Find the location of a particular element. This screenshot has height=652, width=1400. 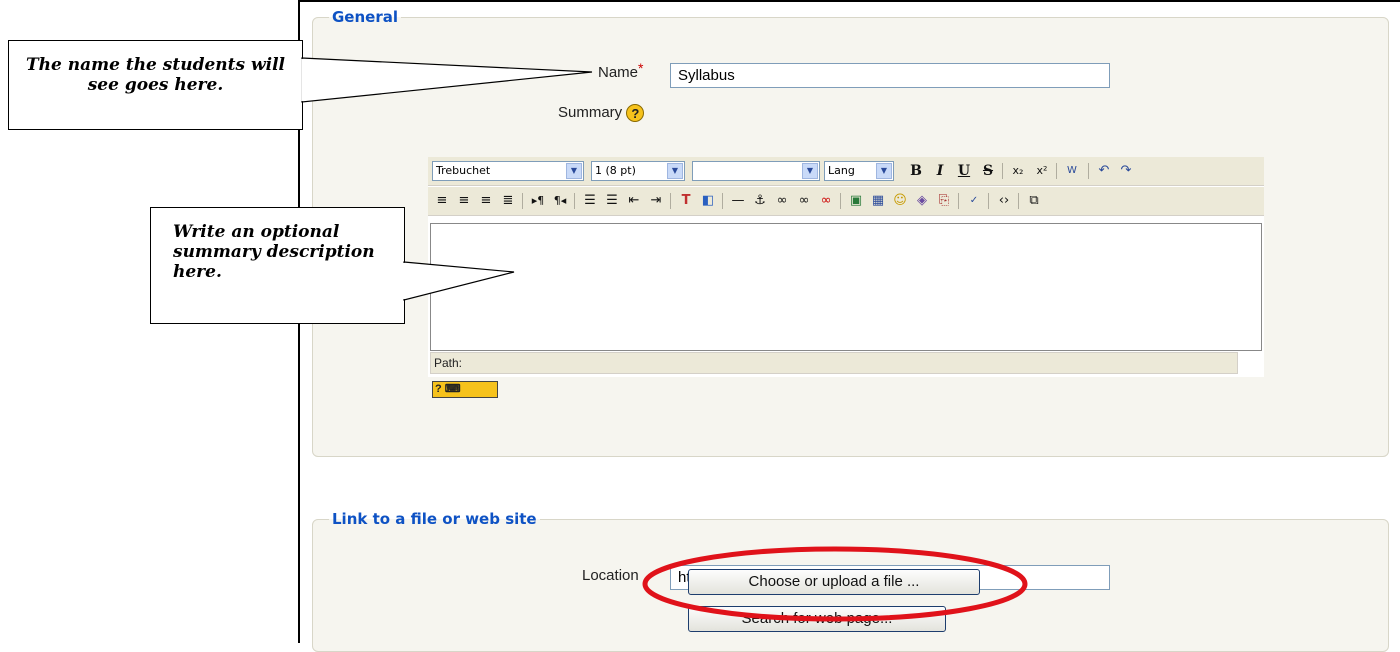

name-callout-pointer is located at coordinates (447, 80).